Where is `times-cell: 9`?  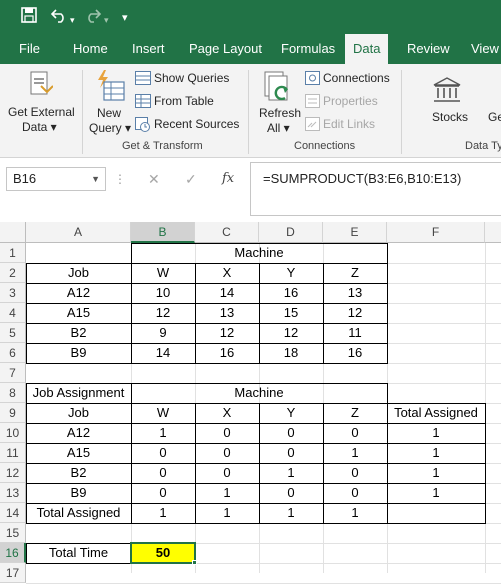 times-cell: 9 is located at coordinates (163, 333).